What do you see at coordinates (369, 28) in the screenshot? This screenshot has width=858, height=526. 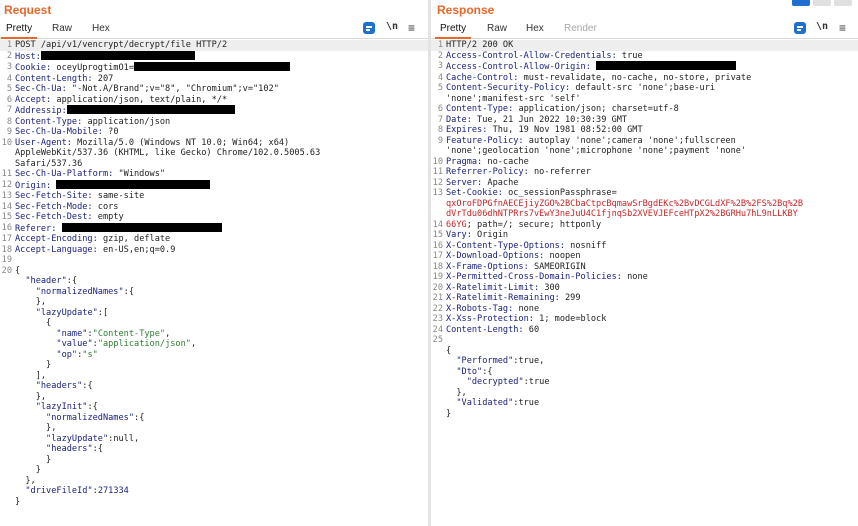 I see `request-wrap-lines-icon` at bounding box center [369, 28].